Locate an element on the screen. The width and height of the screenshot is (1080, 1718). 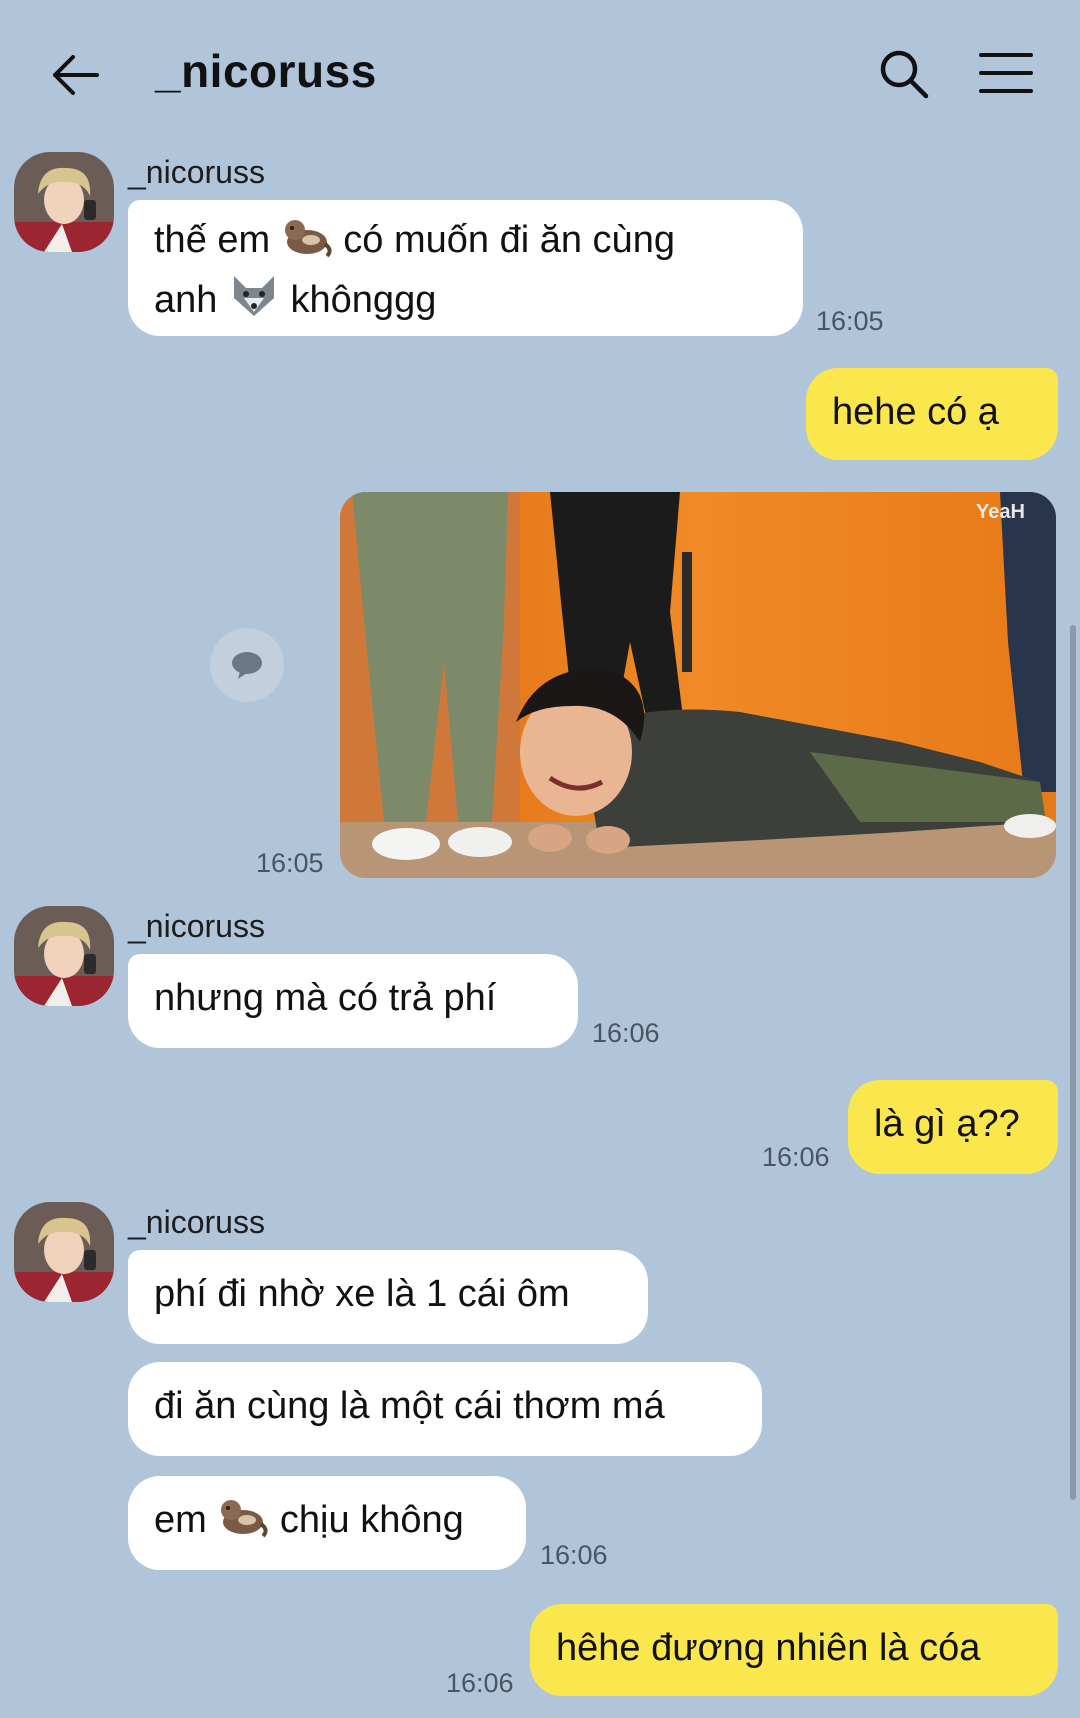
photo-watermark: YeaH is located at coordinates (1000, 512).